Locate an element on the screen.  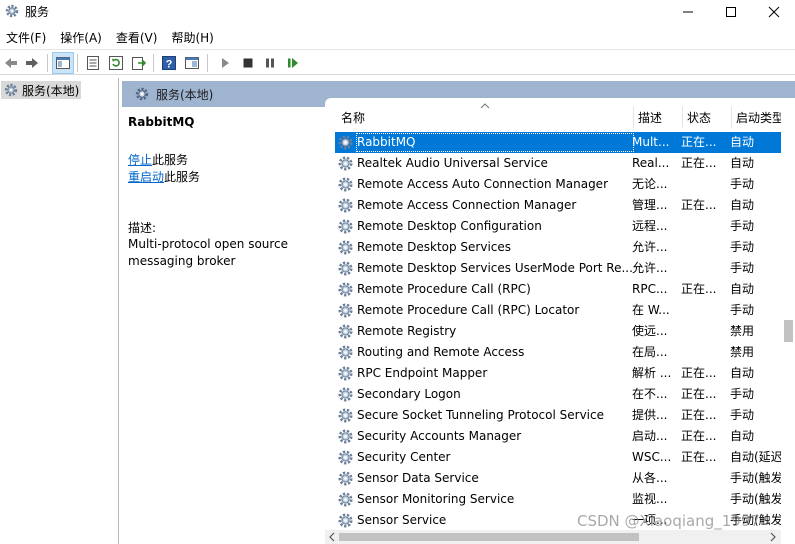
column-header-description: 描述 is located at coordinates (658, 117).